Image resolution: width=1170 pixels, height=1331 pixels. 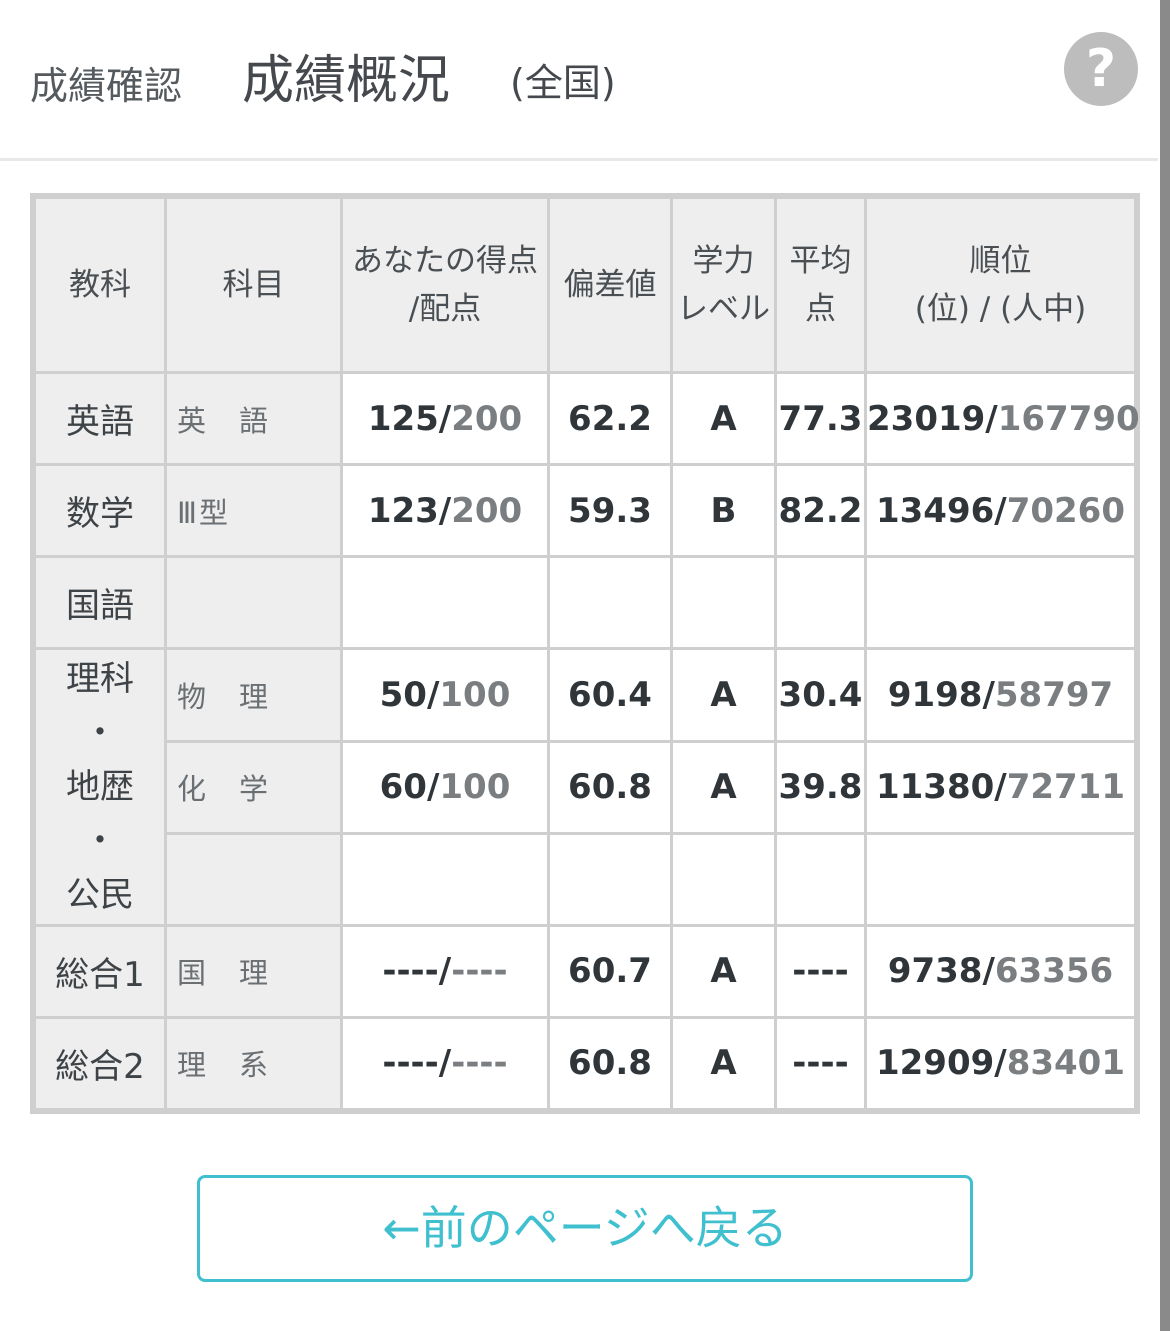 I want to click on score-cell: 123/200, so click(x=445, y=511).